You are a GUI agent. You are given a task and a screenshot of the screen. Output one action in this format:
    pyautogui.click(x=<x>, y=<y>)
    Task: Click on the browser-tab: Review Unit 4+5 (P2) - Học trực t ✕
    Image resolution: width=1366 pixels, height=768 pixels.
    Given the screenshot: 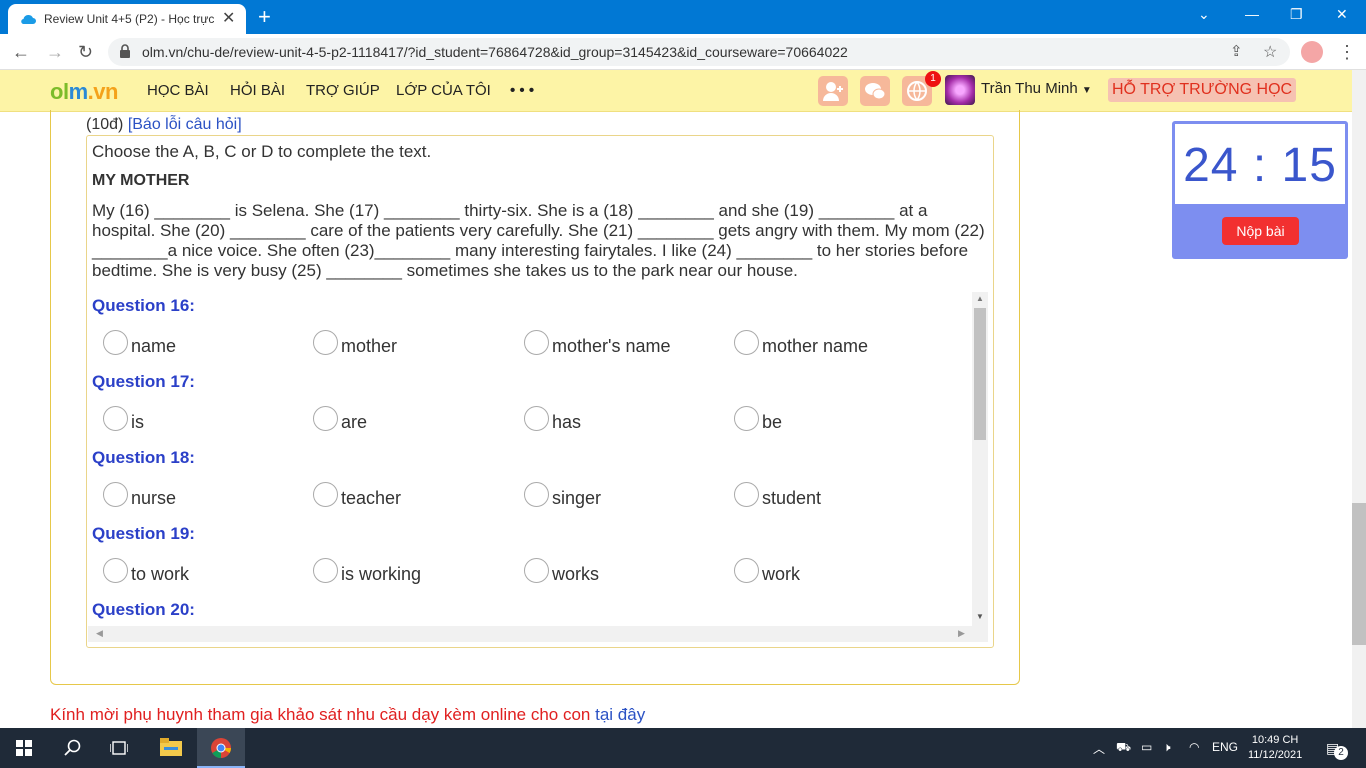 What is the action you would take?
    pyautogui.click(x=127, y=19)
    